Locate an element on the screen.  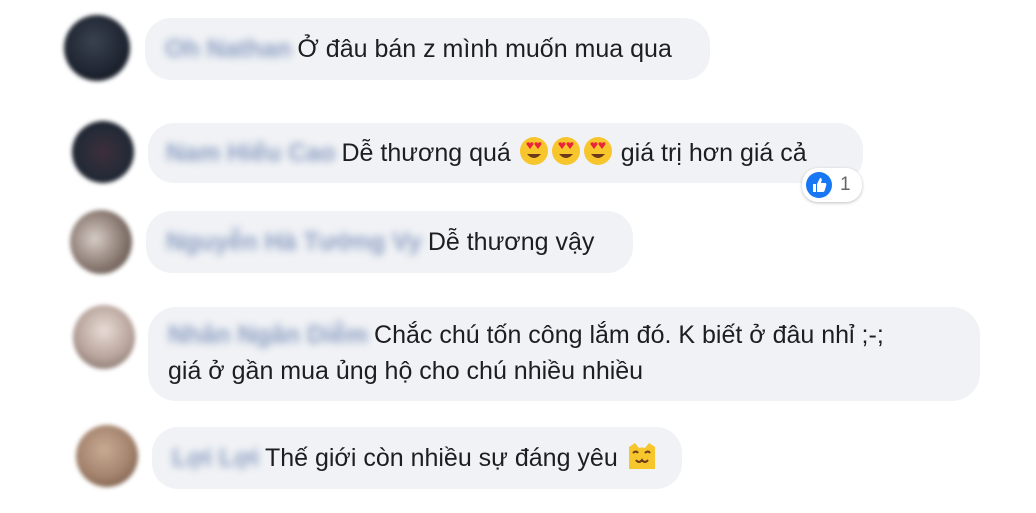
comment-text-line-2: giá ở gần mua ủng hộ cho chú nhiều nhiều is located at coordinates (406, 371).